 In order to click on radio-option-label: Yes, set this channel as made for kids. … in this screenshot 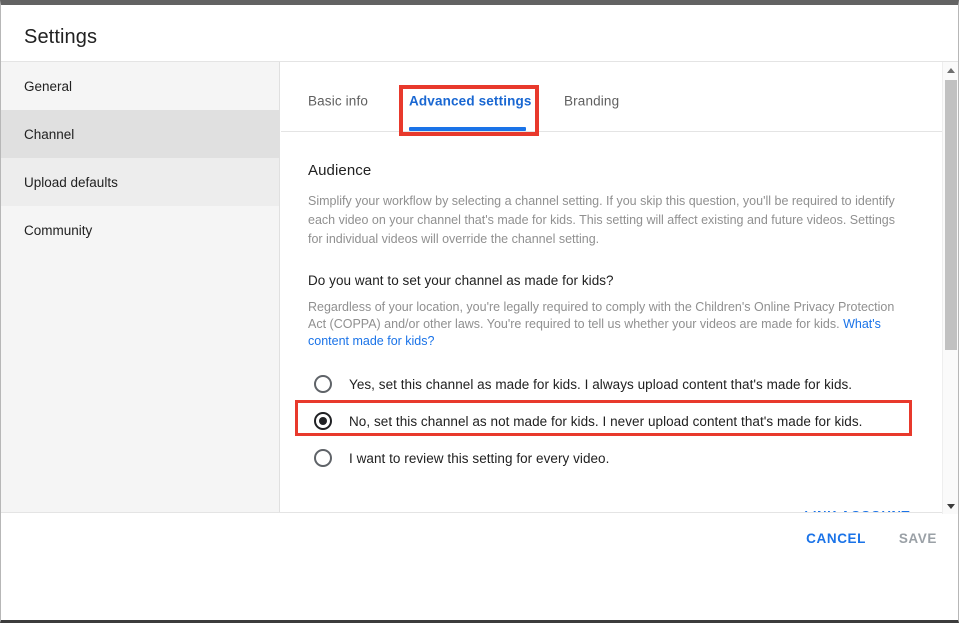, I will do `click(601, 384)`.